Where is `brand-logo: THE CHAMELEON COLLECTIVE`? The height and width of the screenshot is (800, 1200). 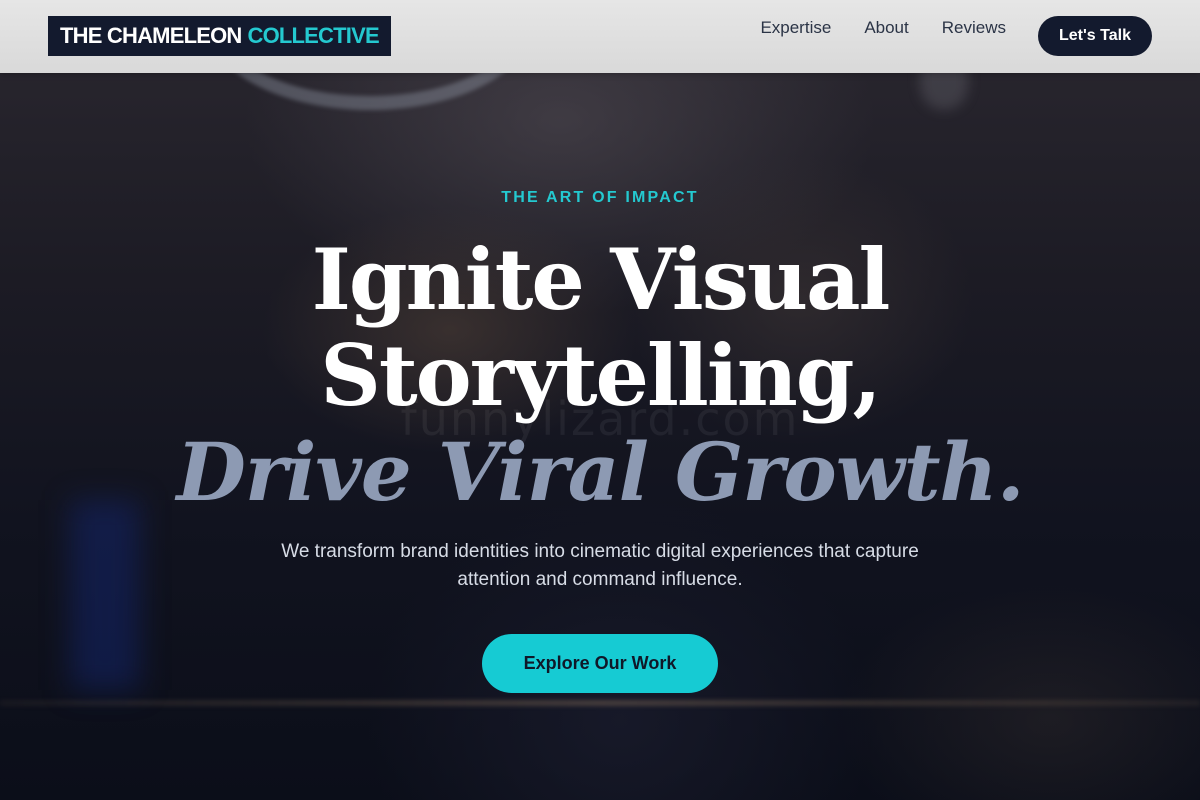 brand-logo: THE CHAMELEON COLLECTIVE is located at coordinates (219, 36).